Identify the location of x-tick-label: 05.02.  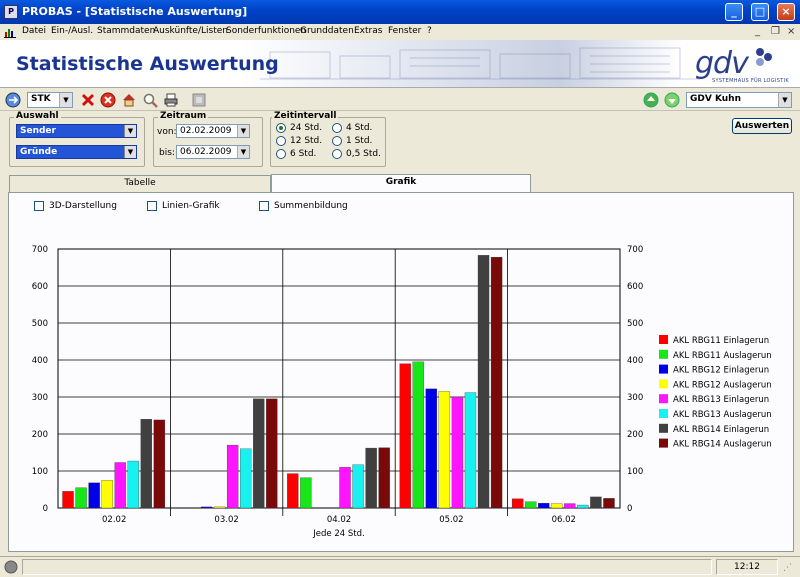
(451, 520).